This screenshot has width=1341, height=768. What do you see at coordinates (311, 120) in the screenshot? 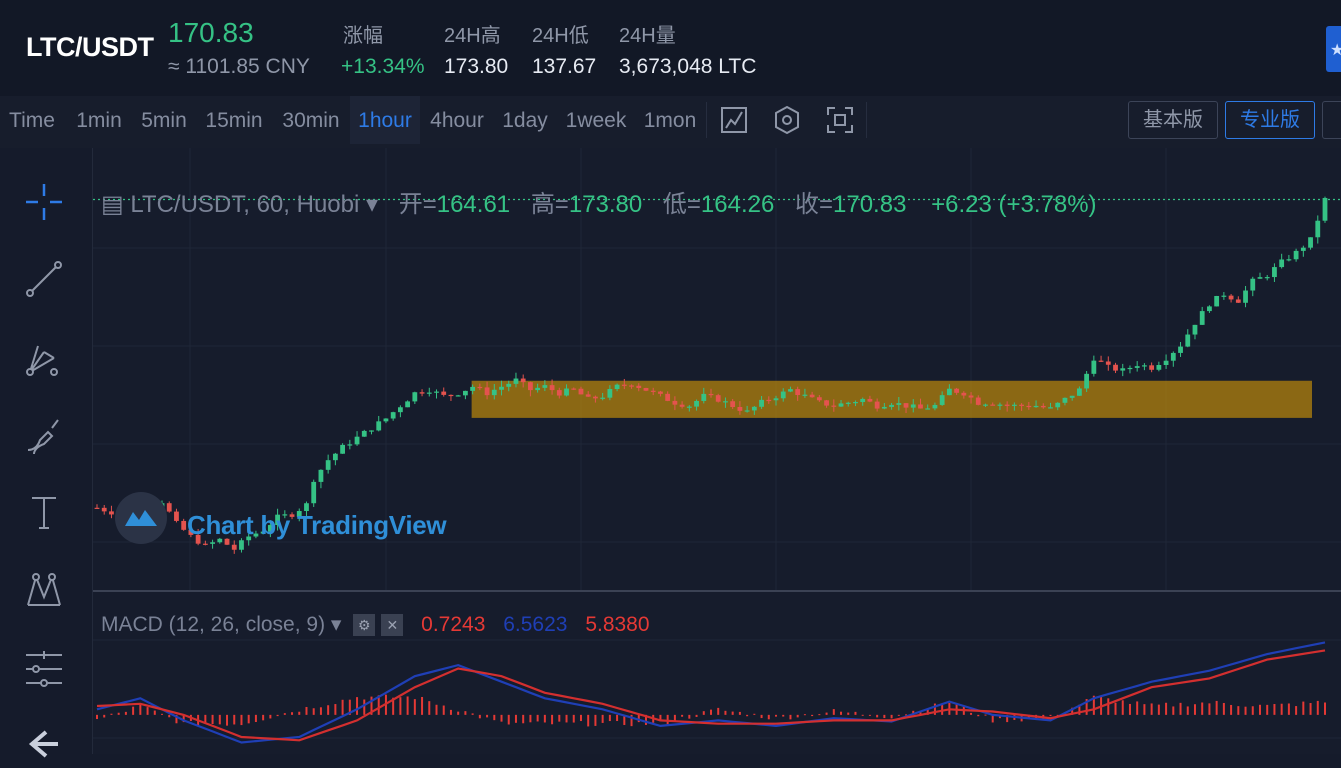
I see `interval-30min: 30min` at bounding box center [311, 120].